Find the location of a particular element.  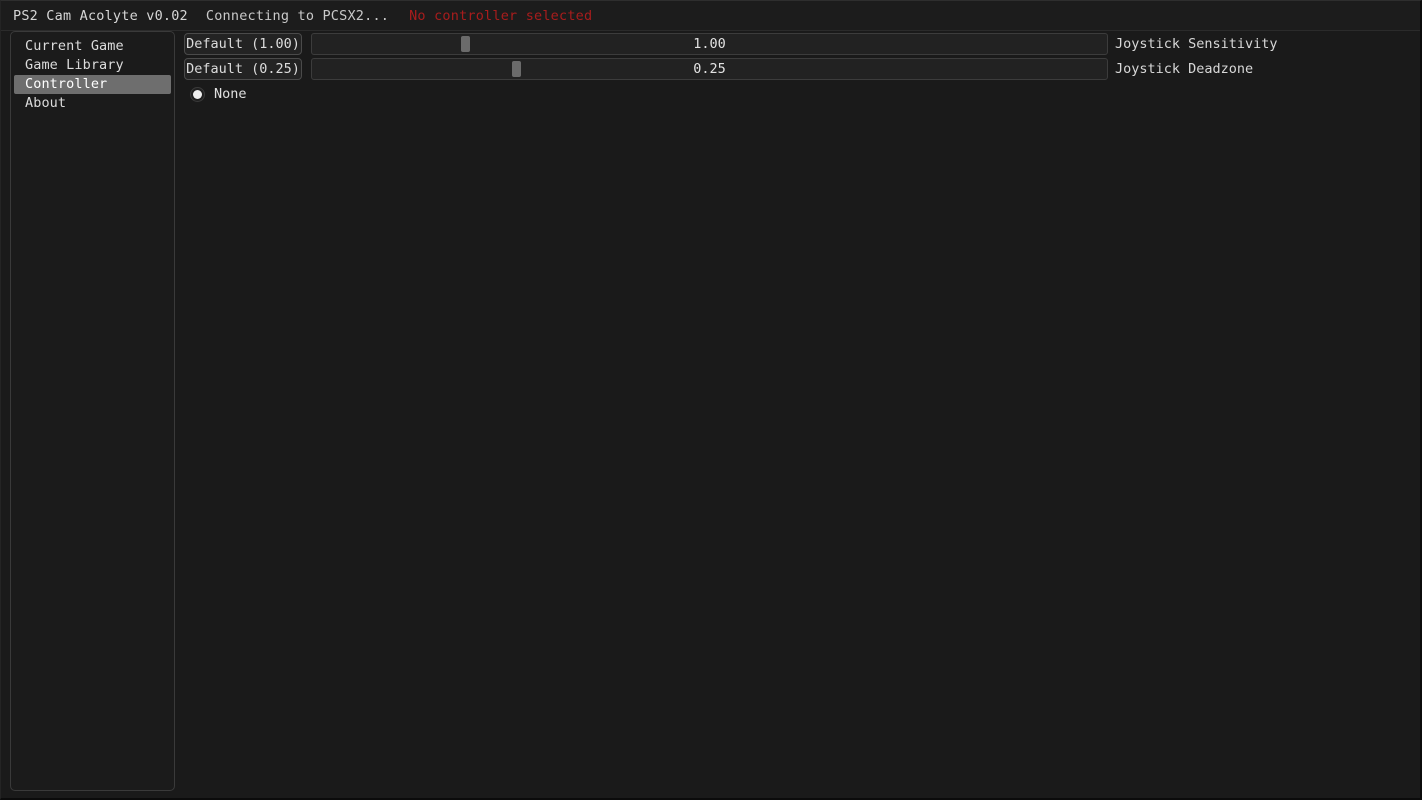

controller-select-row: None is located at coordinates (801, 94).